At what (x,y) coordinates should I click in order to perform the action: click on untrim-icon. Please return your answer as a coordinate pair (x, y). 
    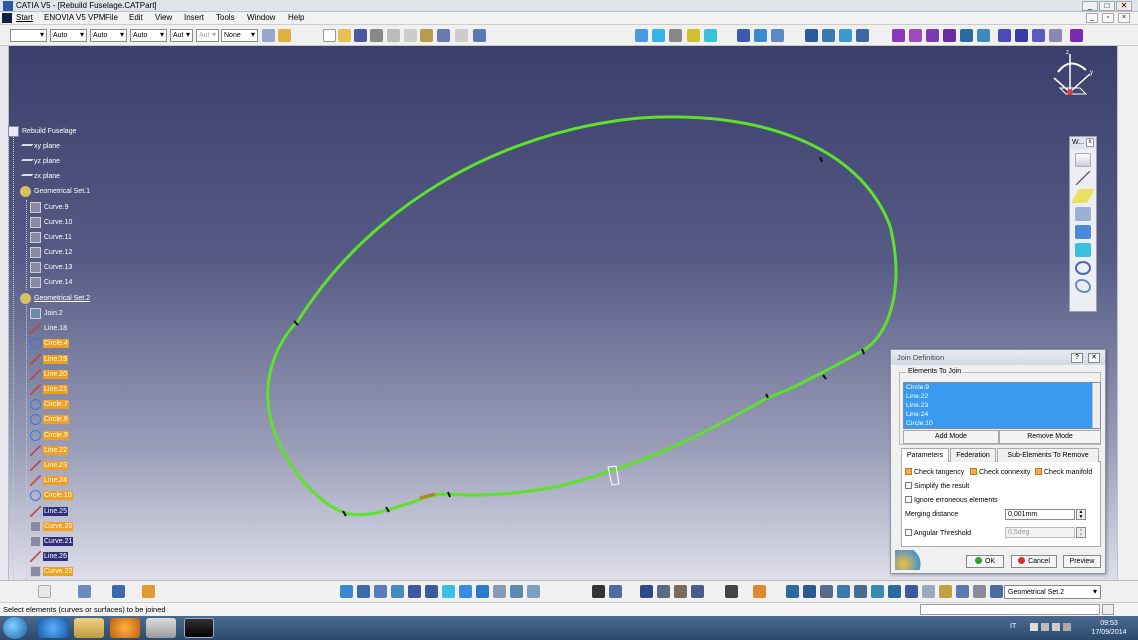
    Looking at the image, I should click on (1021, 35).